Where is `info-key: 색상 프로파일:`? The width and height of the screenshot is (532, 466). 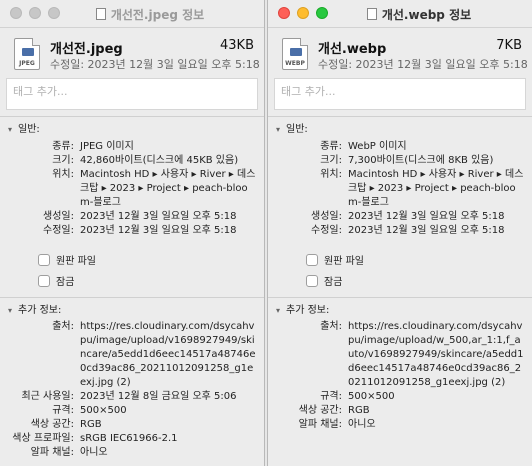
info-key: 색상 프로파일: is located at coordinates (43, 438).